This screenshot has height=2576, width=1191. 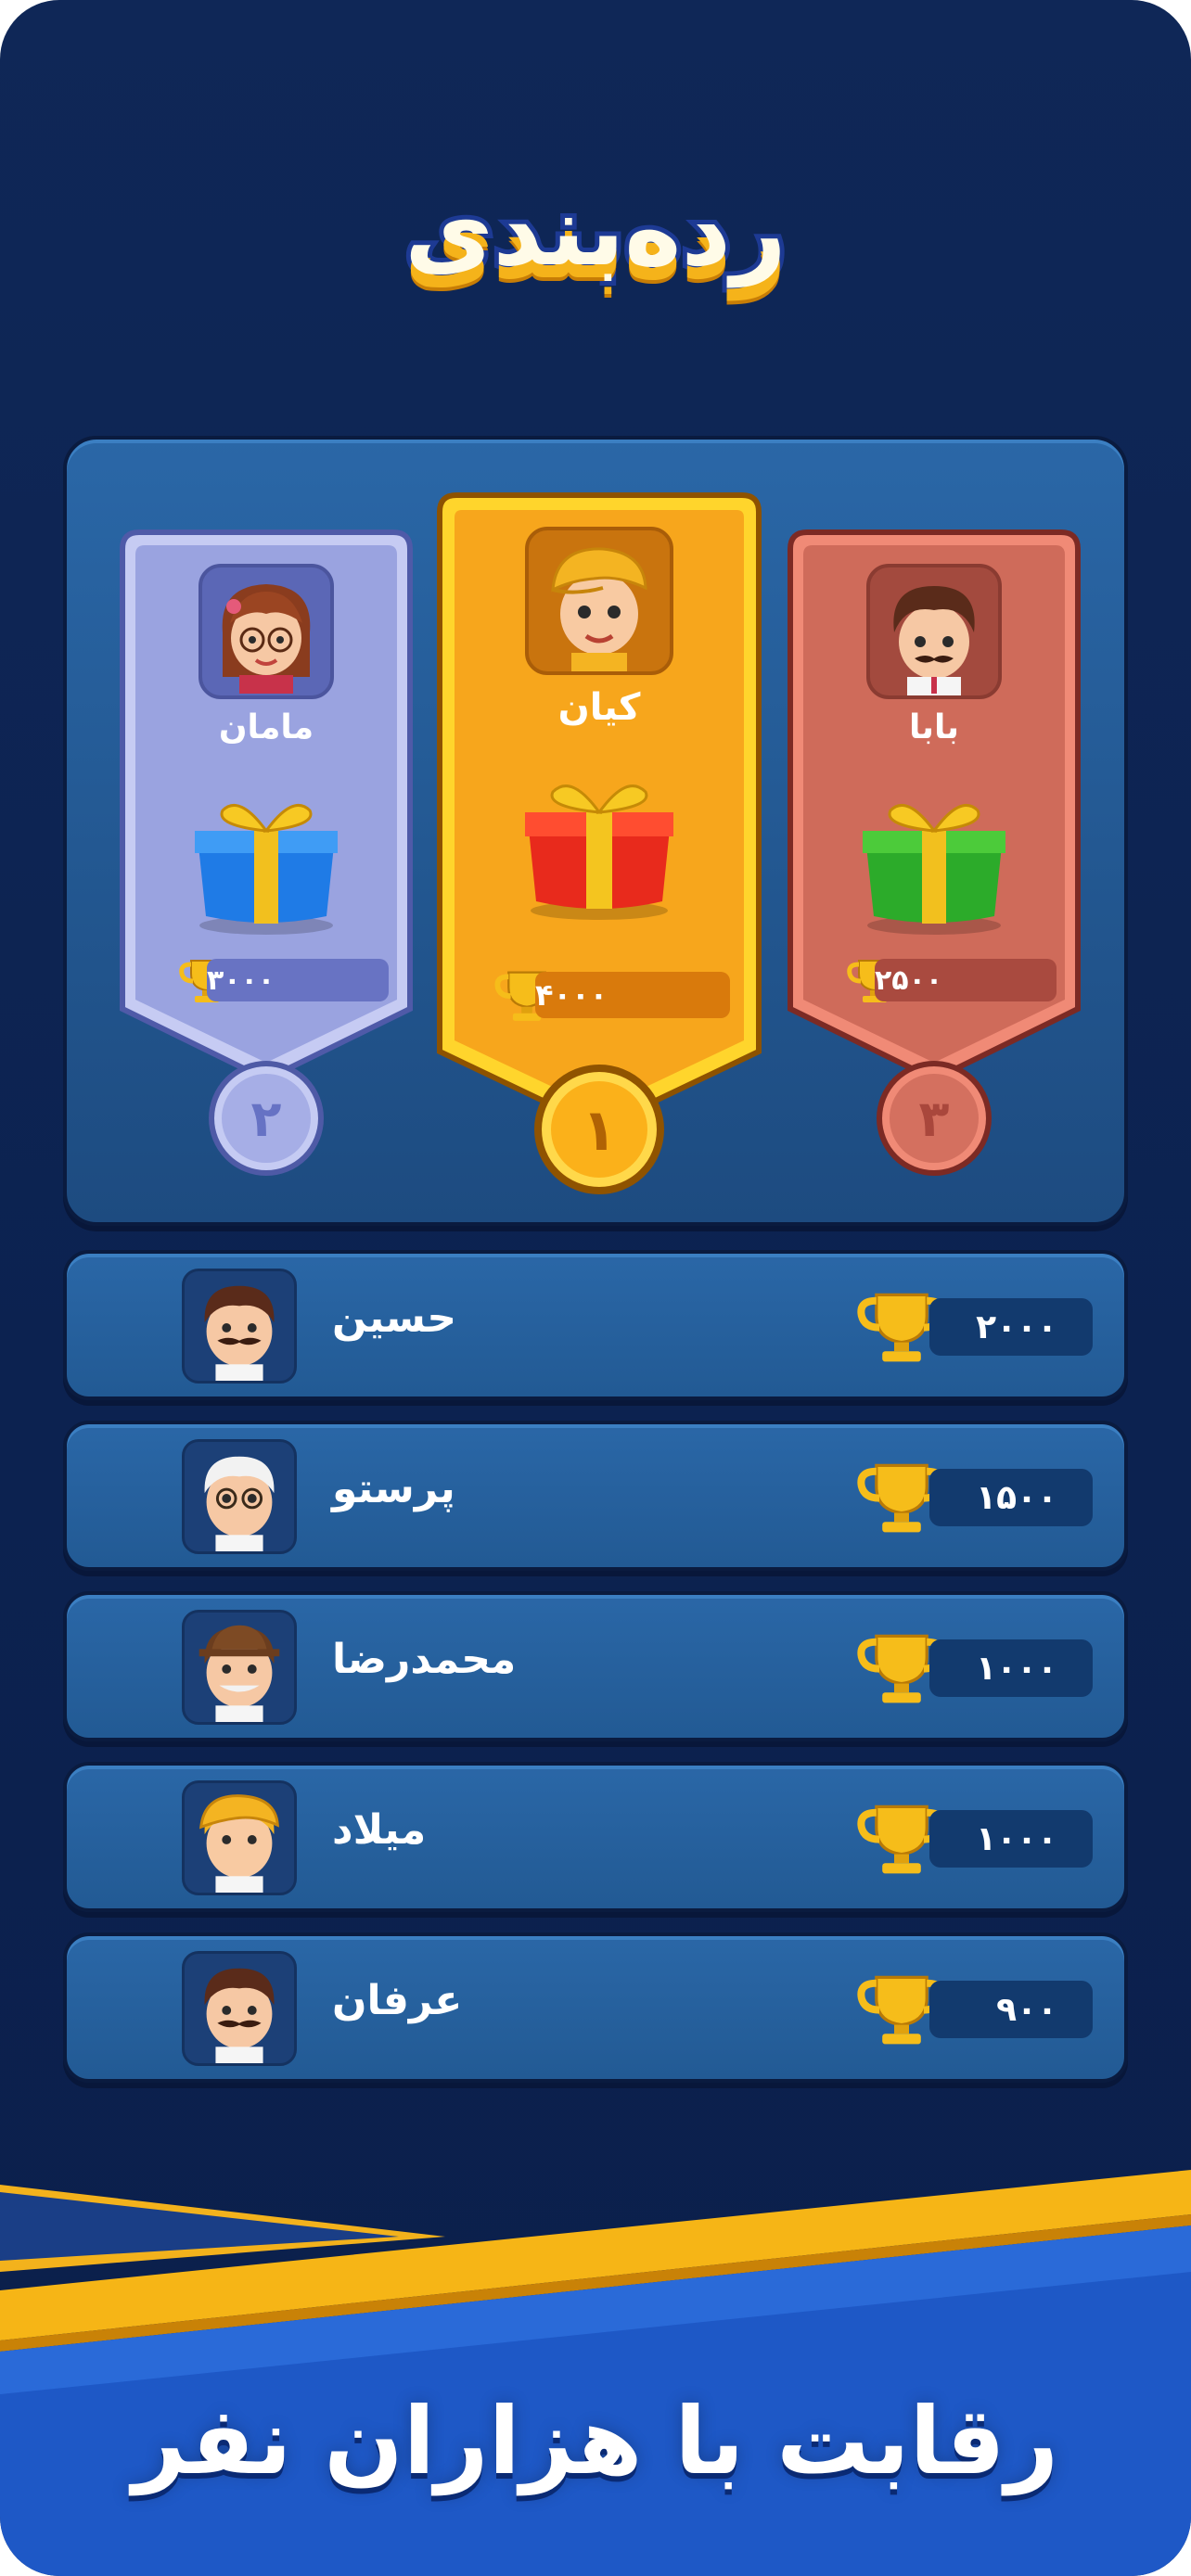 I want to click on player-score: ۱۵۰۰, so click(x=1016, y=1498).